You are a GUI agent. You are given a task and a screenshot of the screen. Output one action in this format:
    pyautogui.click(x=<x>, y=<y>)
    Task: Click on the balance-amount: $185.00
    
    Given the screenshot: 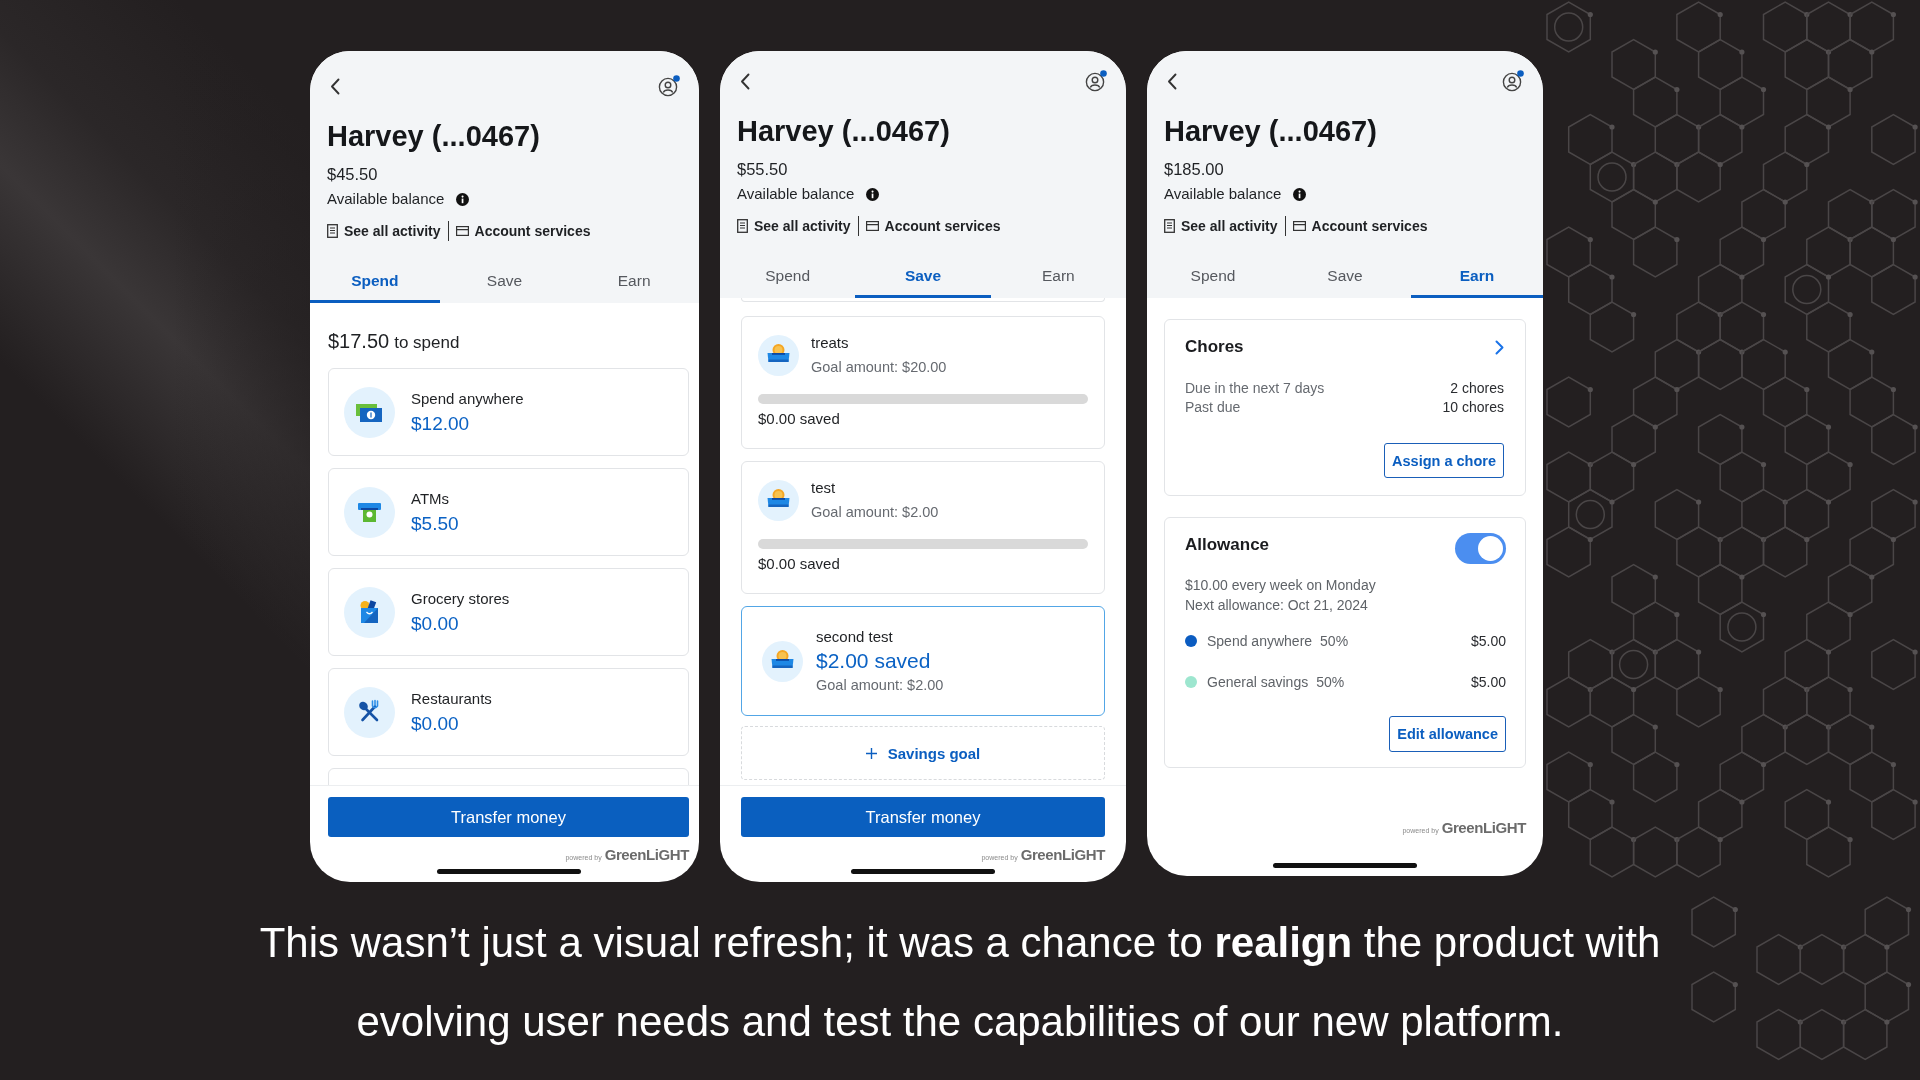 What is the action you would take?
    pyautogui.click(x=1194, y=169)
    